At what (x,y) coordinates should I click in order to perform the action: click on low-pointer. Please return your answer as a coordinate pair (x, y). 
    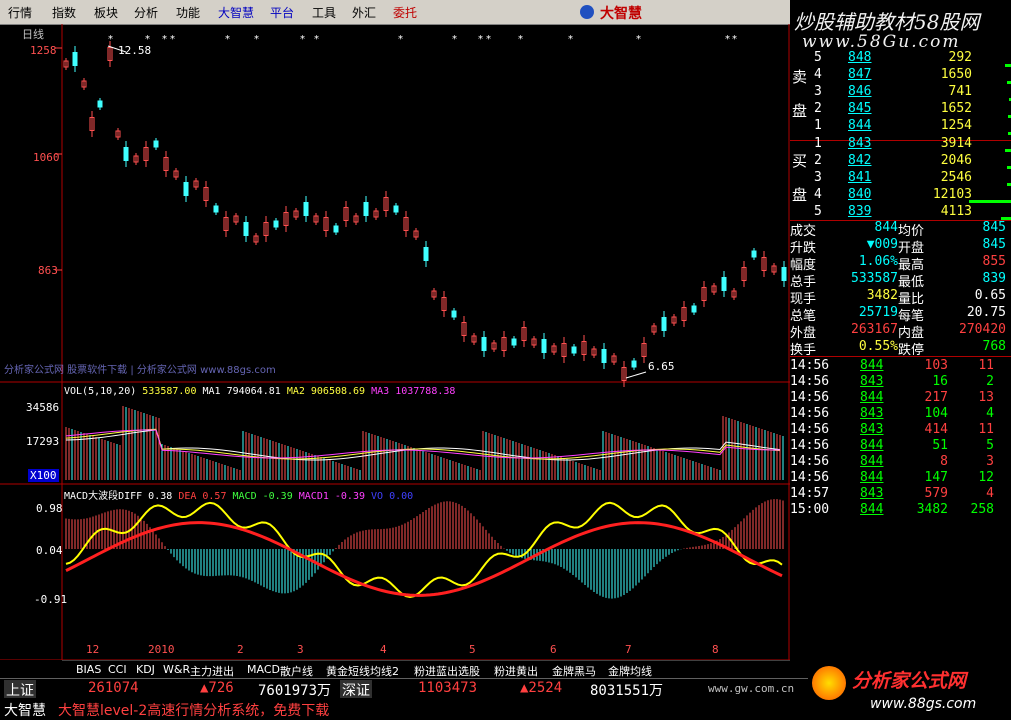
    Looking at the image, I should click on (636, 375).